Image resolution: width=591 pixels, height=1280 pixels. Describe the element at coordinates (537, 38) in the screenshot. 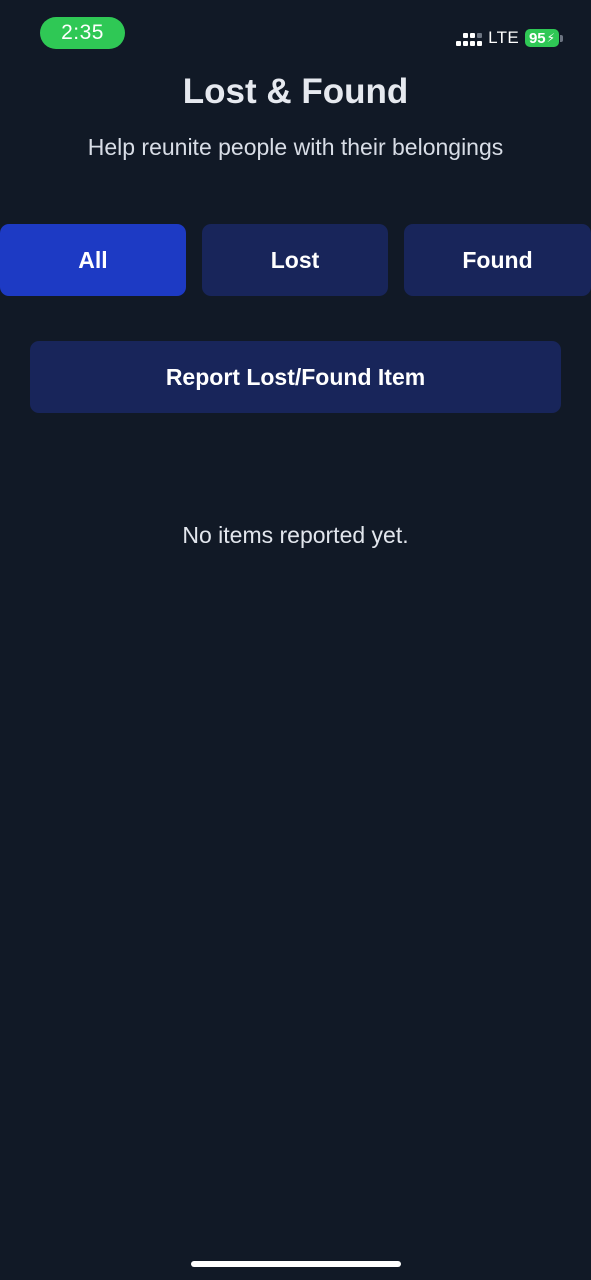

I see `battery-percent: 95` at that location.